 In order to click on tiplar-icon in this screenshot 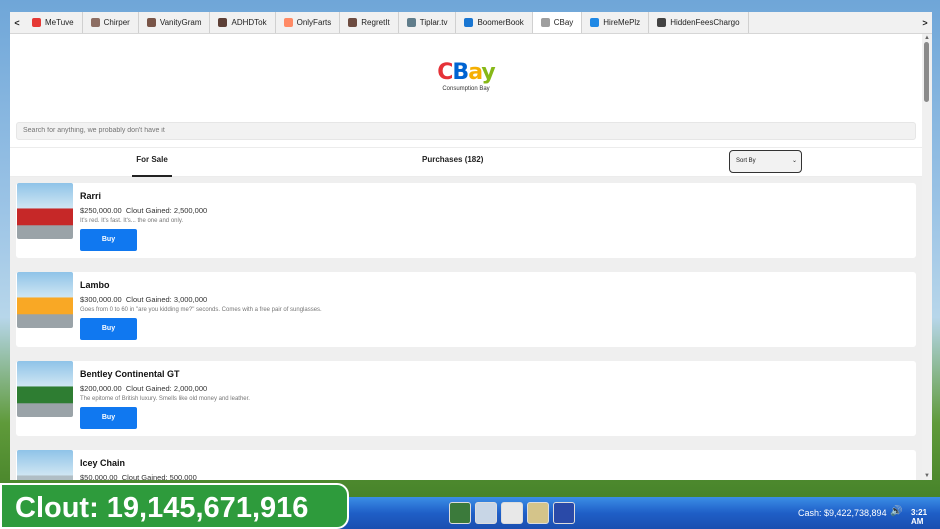, I will do `click(411, 22)`.